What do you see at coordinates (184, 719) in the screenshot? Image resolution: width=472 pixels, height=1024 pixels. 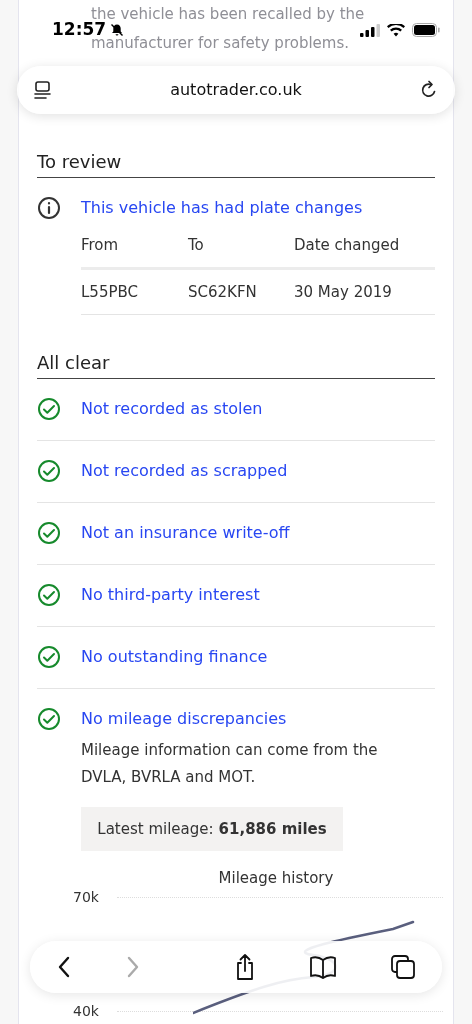 I see `check-title: No mileage discrepancies` at bounding box center [184, 719].